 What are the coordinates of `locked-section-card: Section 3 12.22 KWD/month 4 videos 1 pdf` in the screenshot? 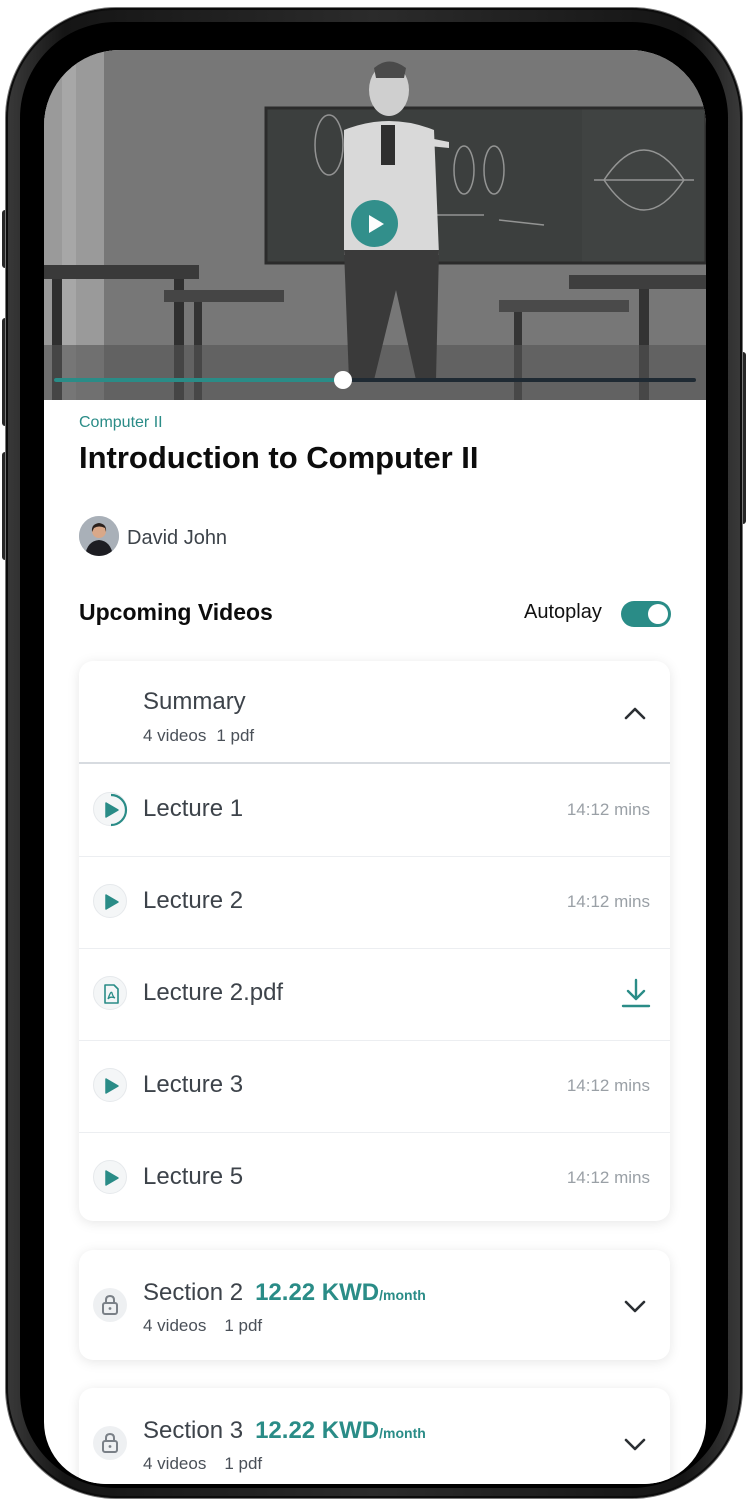 It's located at (374, 1436).